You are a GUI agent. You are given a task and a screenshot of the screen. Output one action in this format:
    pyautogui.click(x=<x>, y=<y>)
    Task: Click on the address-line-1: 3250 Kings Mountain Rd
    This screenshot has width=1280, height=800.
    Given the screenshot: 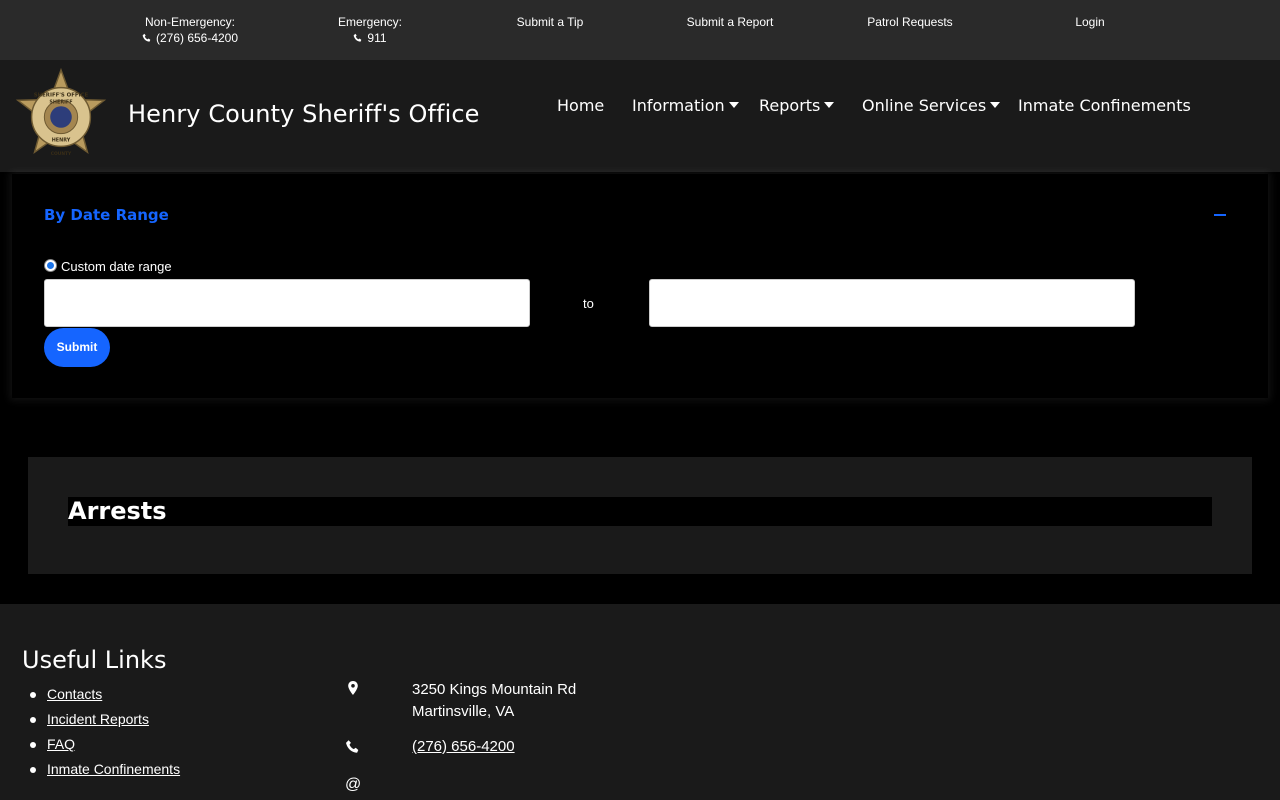 What is the action you would take?
    pyautogui.click(x=494, y=689)
    